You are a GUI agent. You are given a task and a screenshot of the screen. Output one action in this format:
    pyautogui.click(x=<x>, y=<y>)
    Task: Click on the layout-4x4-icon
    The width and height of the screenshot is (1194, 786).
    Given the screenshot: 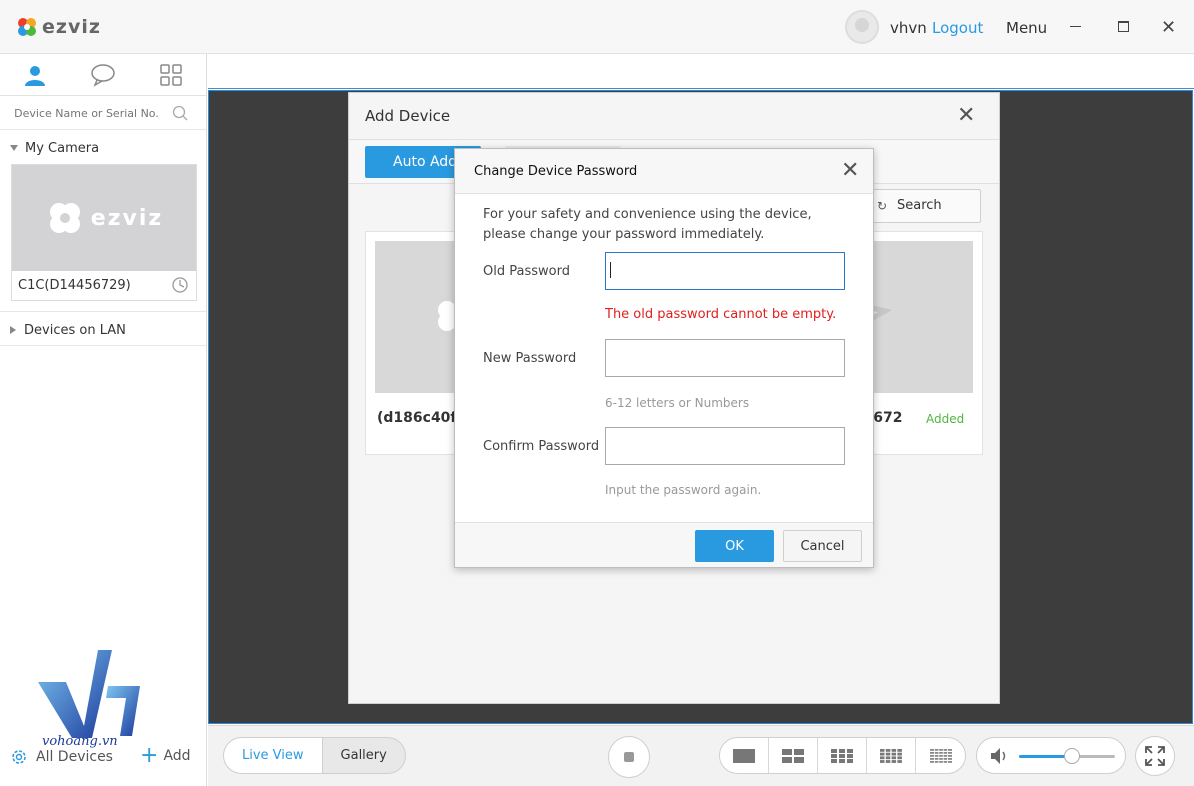 What is the action you would take?
    pyautogui.click(x=891, y=755)
    